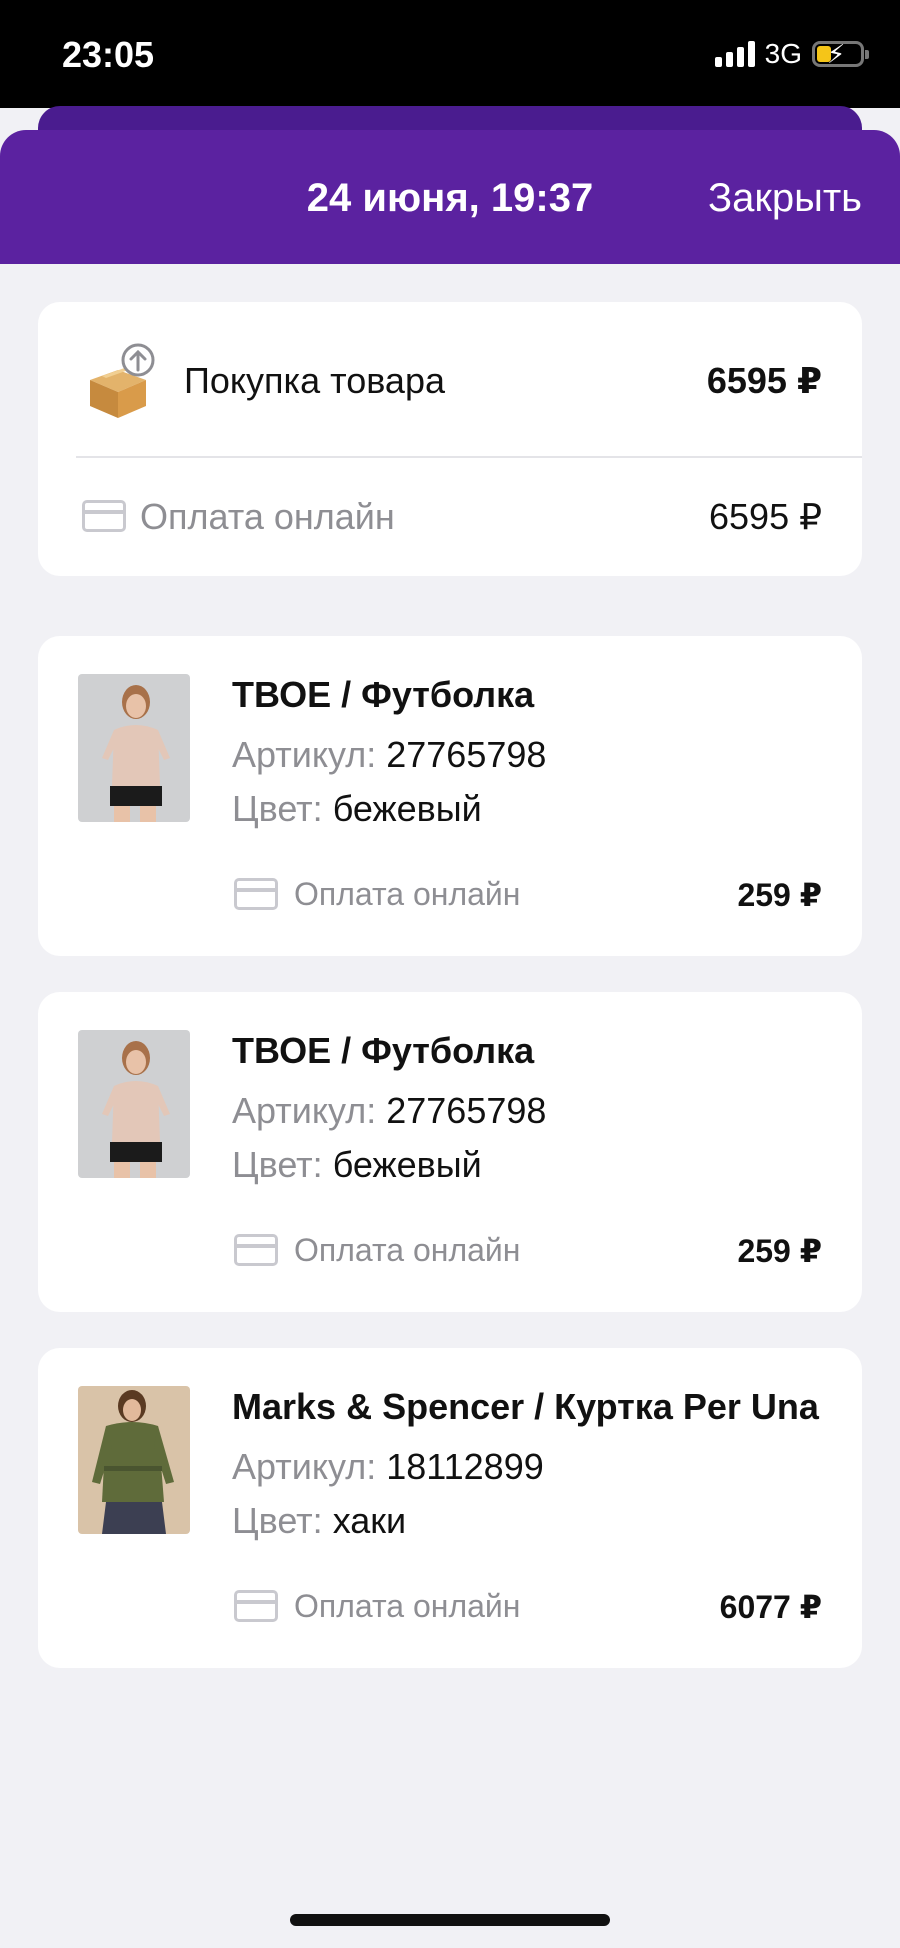 This screenshot has width=900, height=1948. I want to click on purchase-label: Покупка товара, so click(314, 380).